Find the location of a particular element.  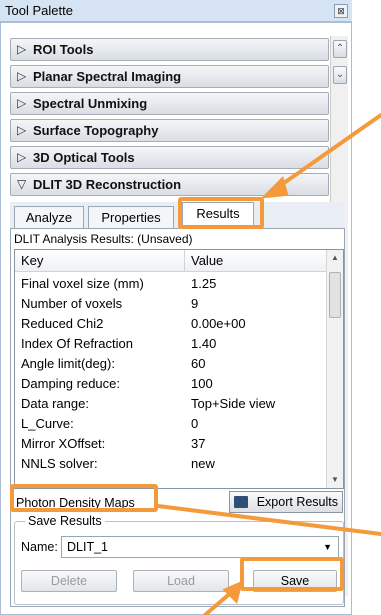

row-key: NNLS solver: is located at coordinates (59, 463).